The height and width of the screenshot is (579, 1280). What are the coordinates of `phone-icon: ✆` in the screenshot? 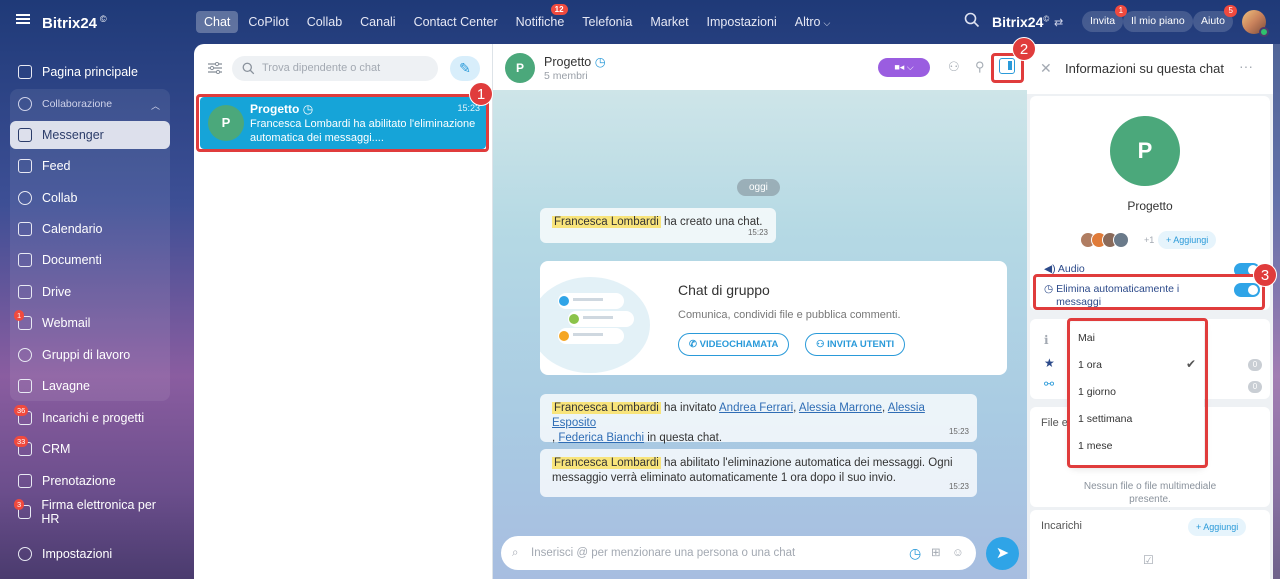 It's located at (693, 344).